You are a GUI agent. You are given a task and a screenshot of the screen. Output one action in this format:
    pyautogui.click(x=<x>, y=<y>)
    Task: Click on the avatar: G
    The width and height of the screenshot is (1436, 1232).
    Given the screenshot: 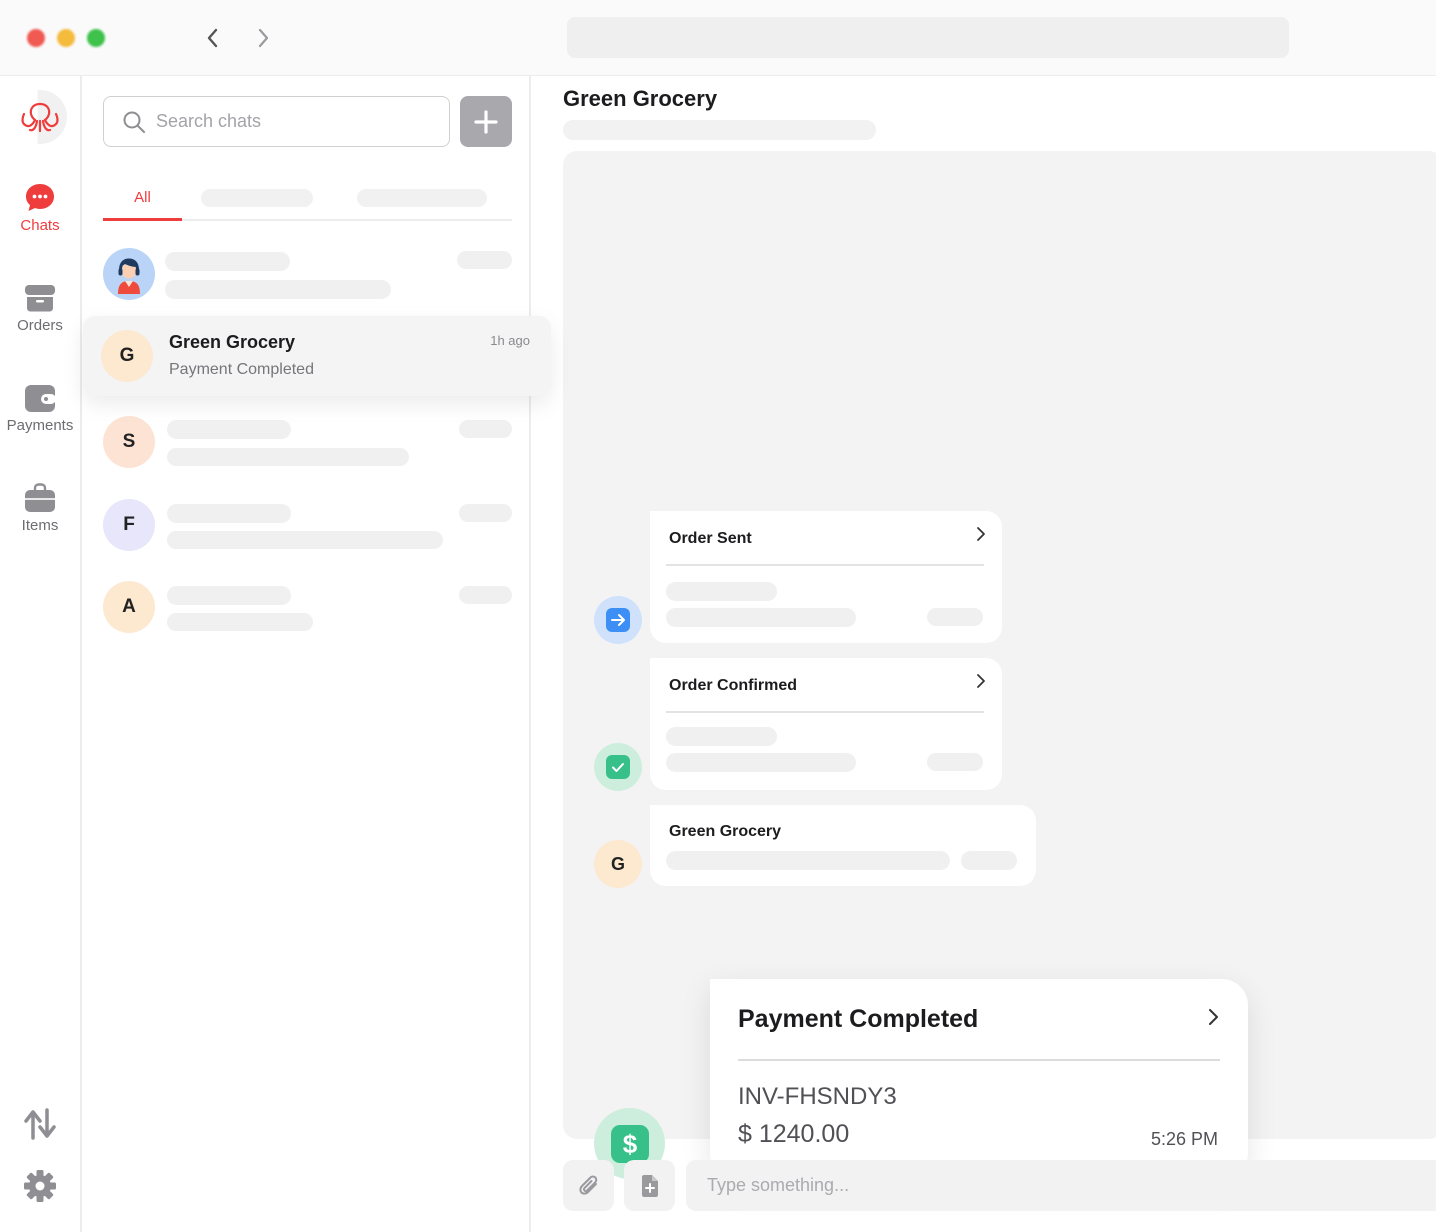 What is the action you would take?
    pyautogui.click(x=127, y=356)
    